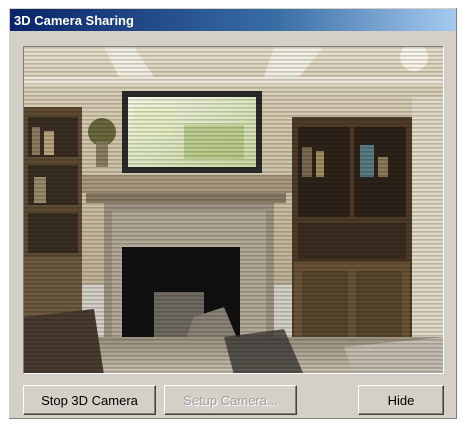 The image size is (463, 427). I want to click on stop-3d-camera-button: Stop 3D Camera, so click(89, 400).